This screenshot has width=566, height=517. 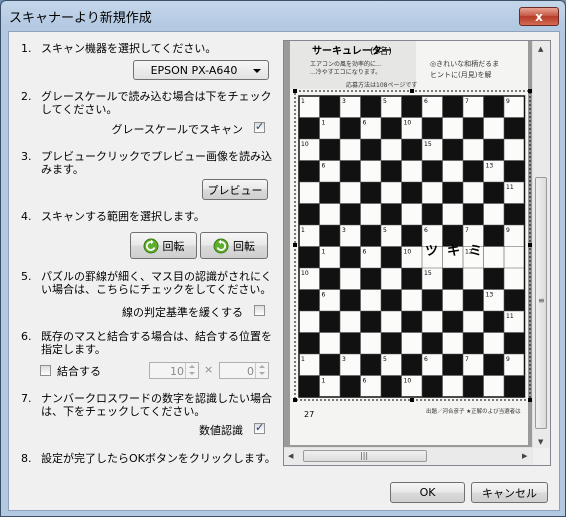 I want to click on rotate-right-icon, so click(x=221, y=245).